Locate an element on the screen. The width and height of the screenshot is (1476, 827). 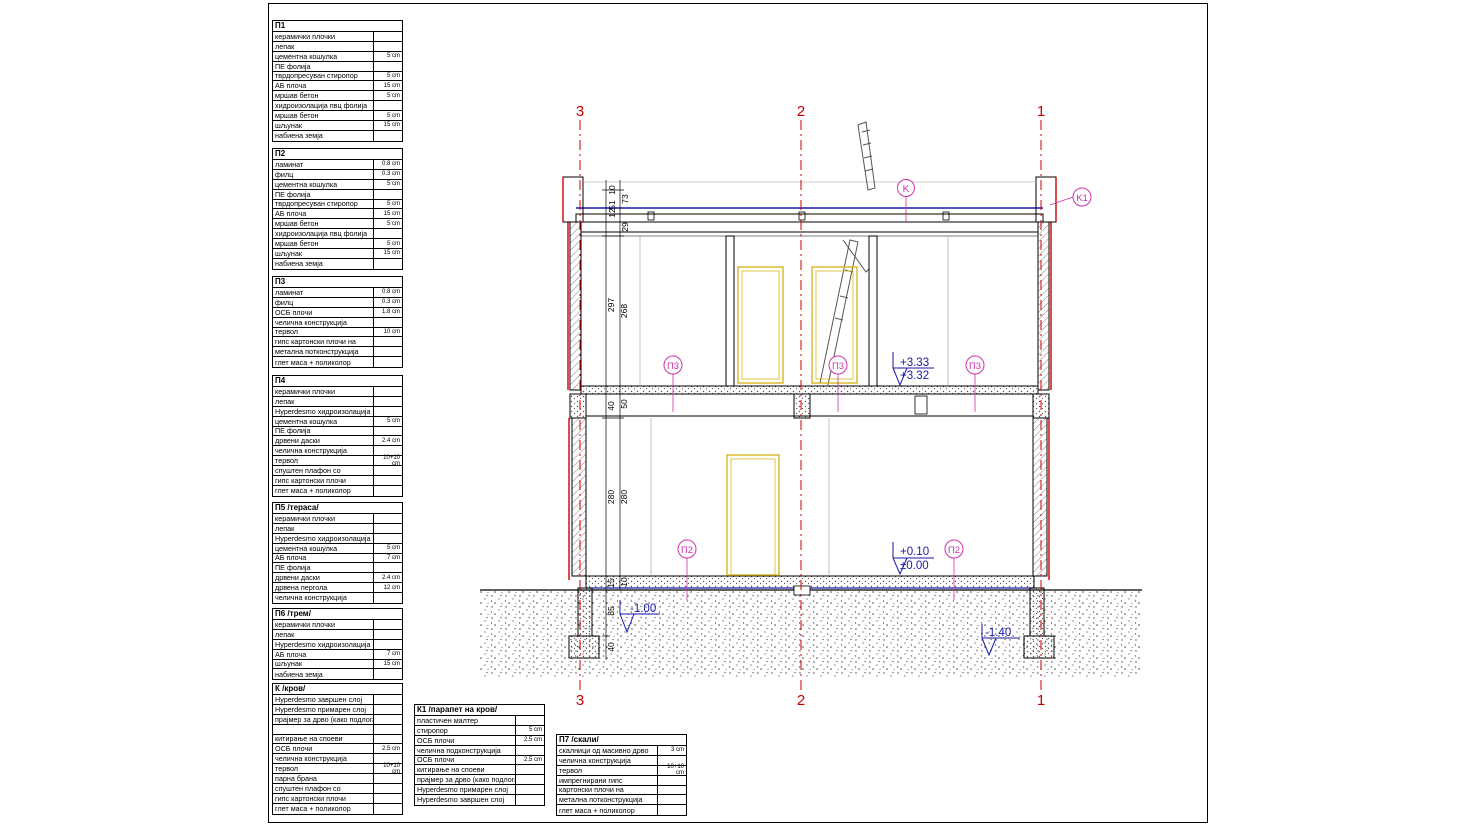
axis-label-top-2: 2 is located at coordinates (801, 111).